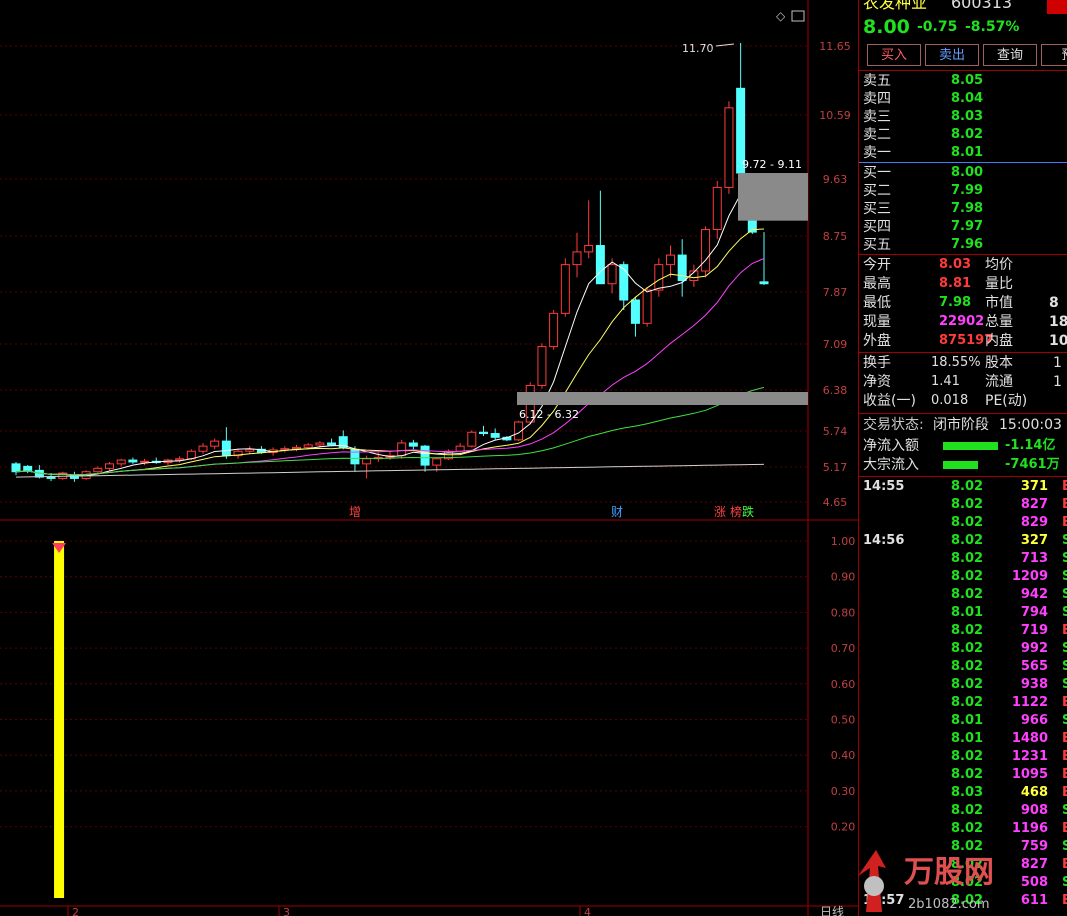 The height and width of the screenshot is (916, 1067). I want to click on bid-label: 买五, so click(877, 245).